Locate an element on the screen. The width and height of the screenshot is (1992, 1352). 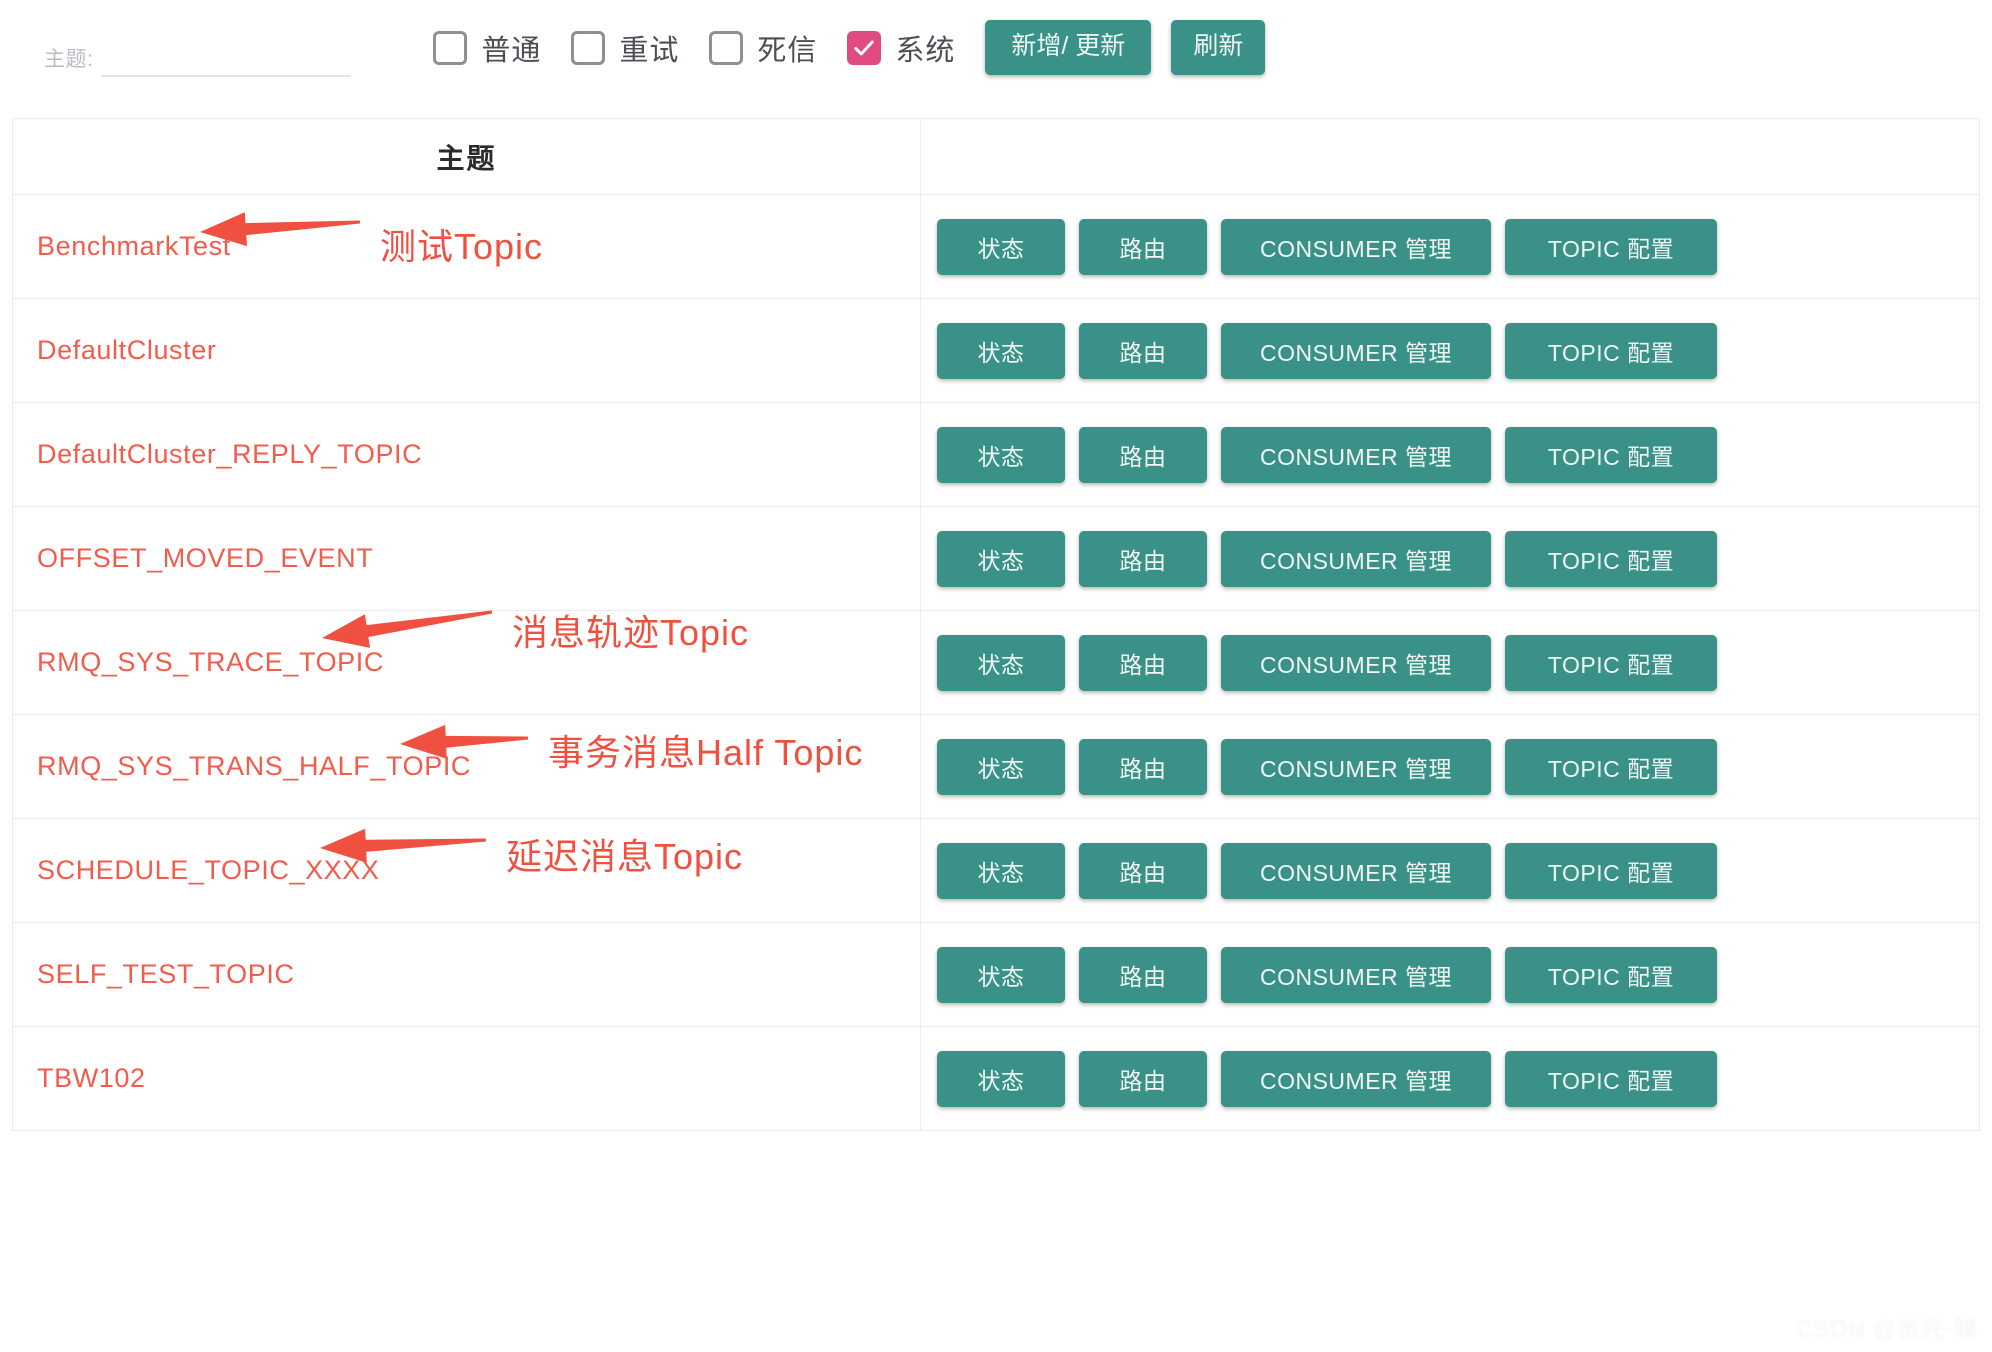
table-cell-topic: SELF_TEST_TOPIC is located at coordinates (467, 974).